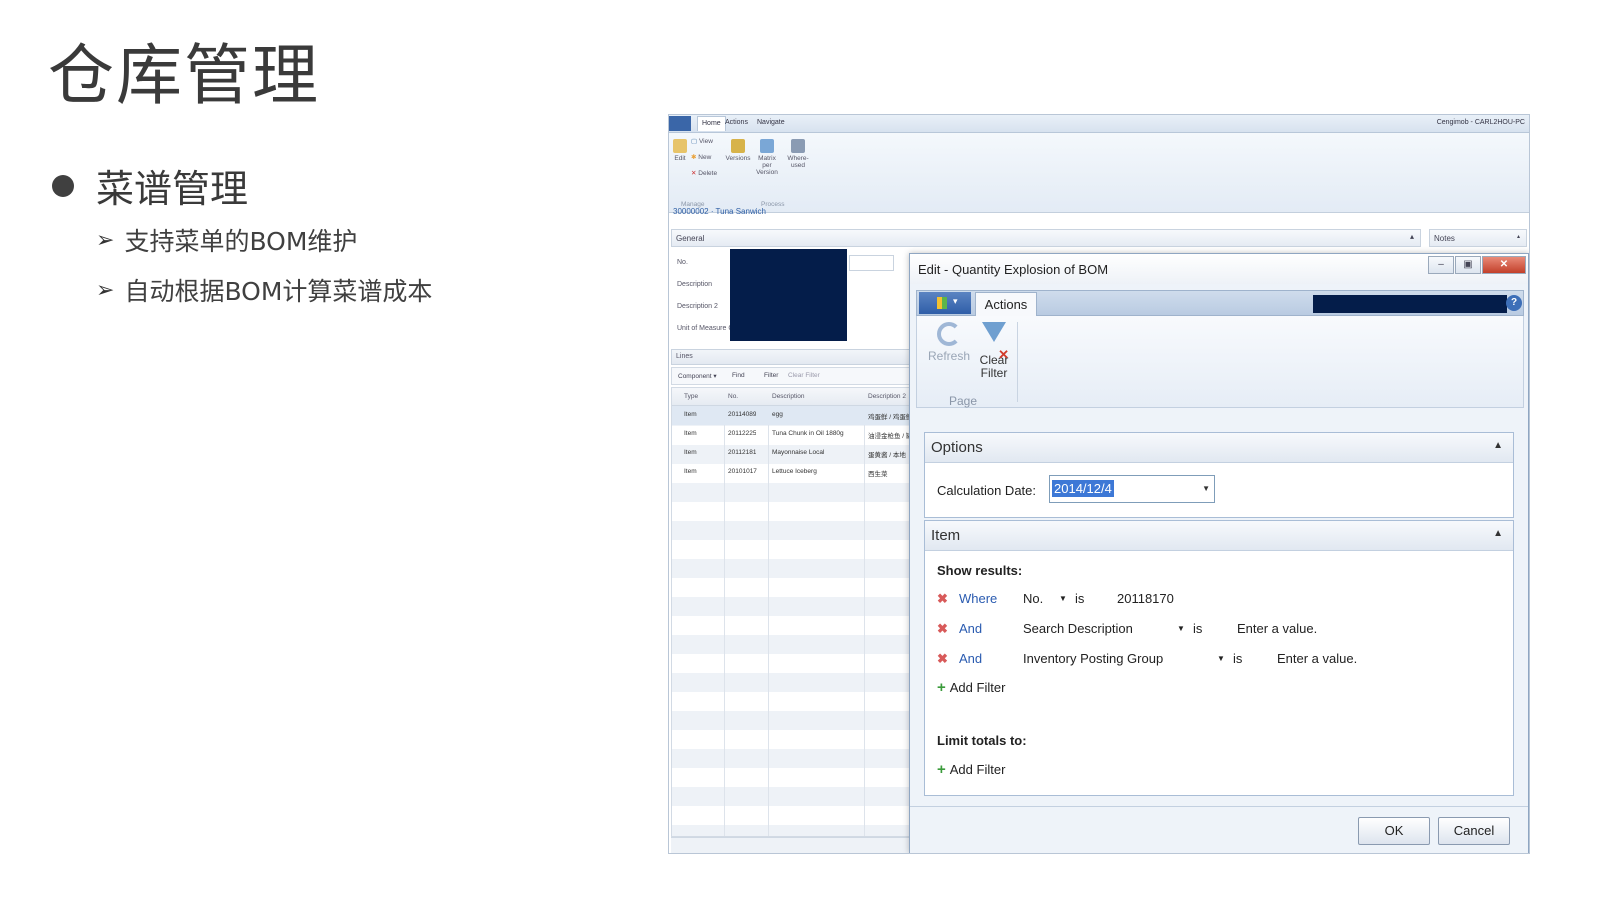  What do you see at coordinates (241, 241) in the screenshot?
I see `sub-item-text: 支持菜单的BOM维护` at bounding box center [241, 241].